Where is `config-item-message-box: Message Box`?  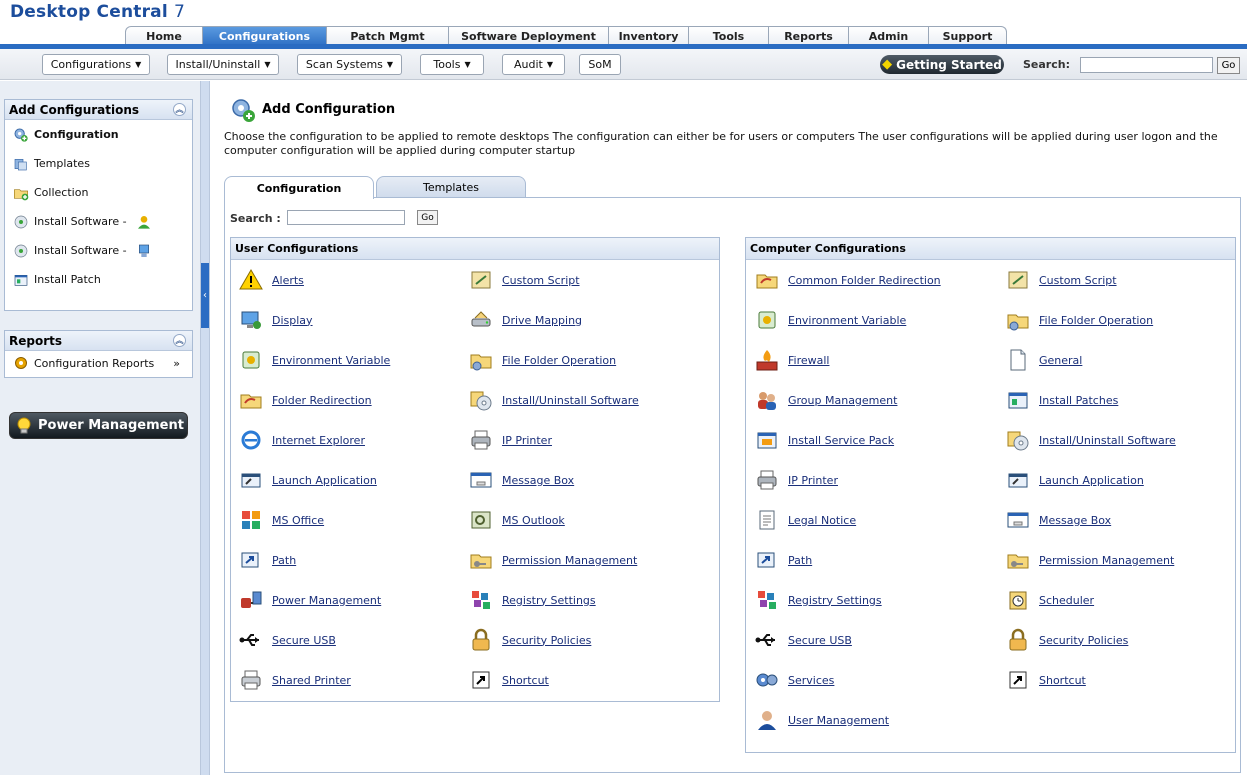 config-item-message-box: Message Box is located at coordinates (1058, 520).